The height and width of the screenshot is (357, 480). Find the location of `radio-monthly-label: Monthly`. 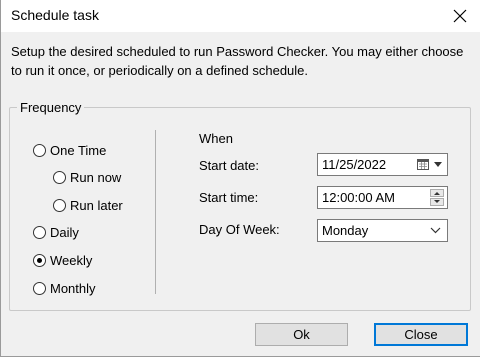

radio-monthly-label: Monthly is located at coordinates (73, 288).